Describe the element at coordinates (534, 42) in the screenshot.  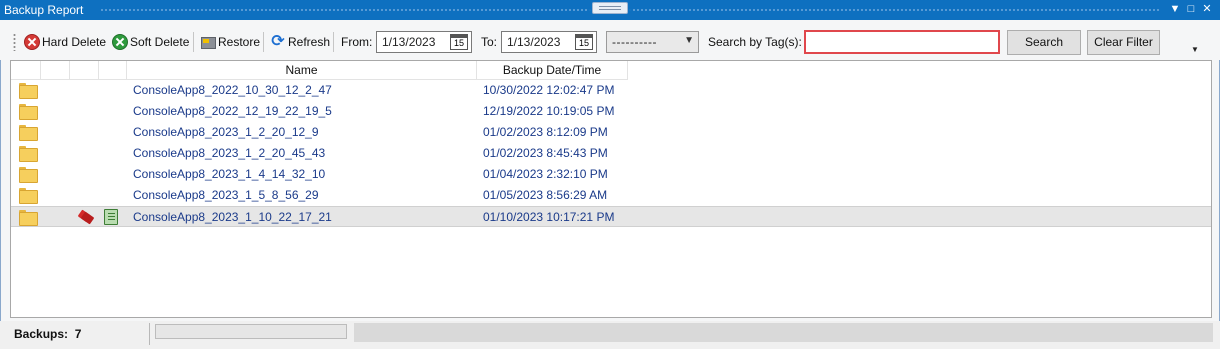
I see `to-date-value: 1/13/2023` at that location.